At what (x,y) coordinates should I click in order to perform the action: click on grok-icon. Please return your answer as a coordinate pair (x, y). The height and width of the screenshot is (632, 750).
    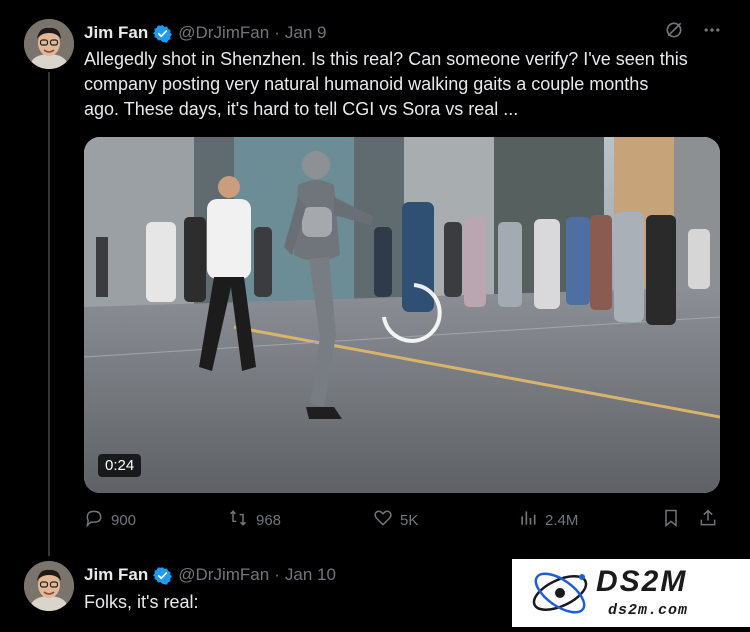
    Looking at the image, I should click on (674, 32).